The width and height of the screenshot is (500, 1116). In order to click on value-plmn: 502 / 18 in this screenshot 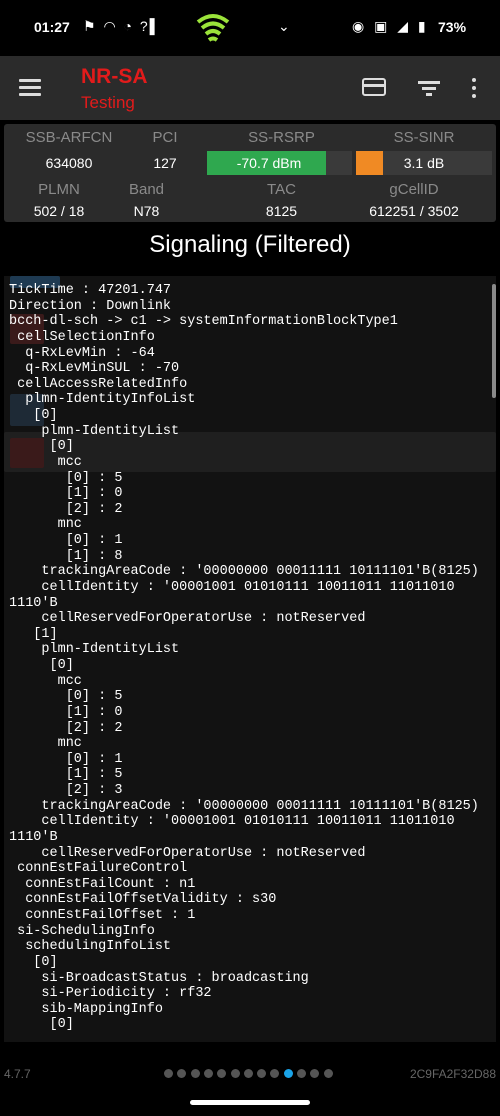, I will do `click(59, 211)`.